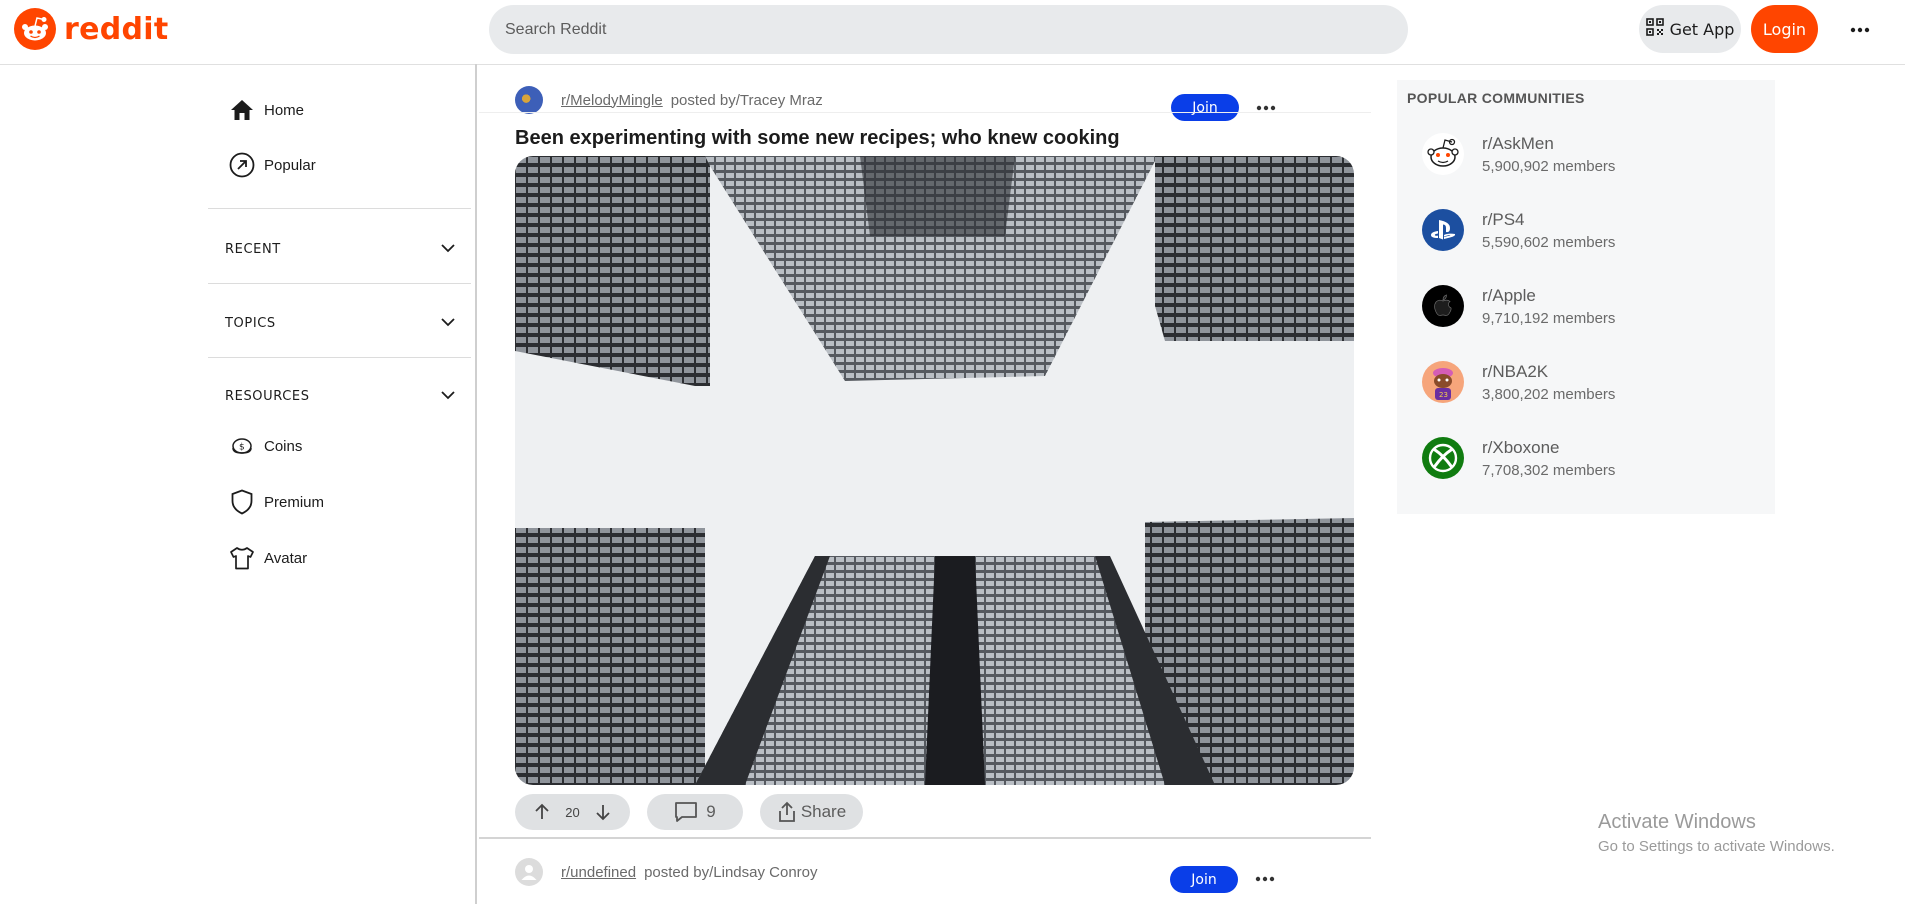  What do you see at coordinates (1702, 29) in the screenshot?
I see `get-app-label: Get App` at bounding box center [1702, 29].